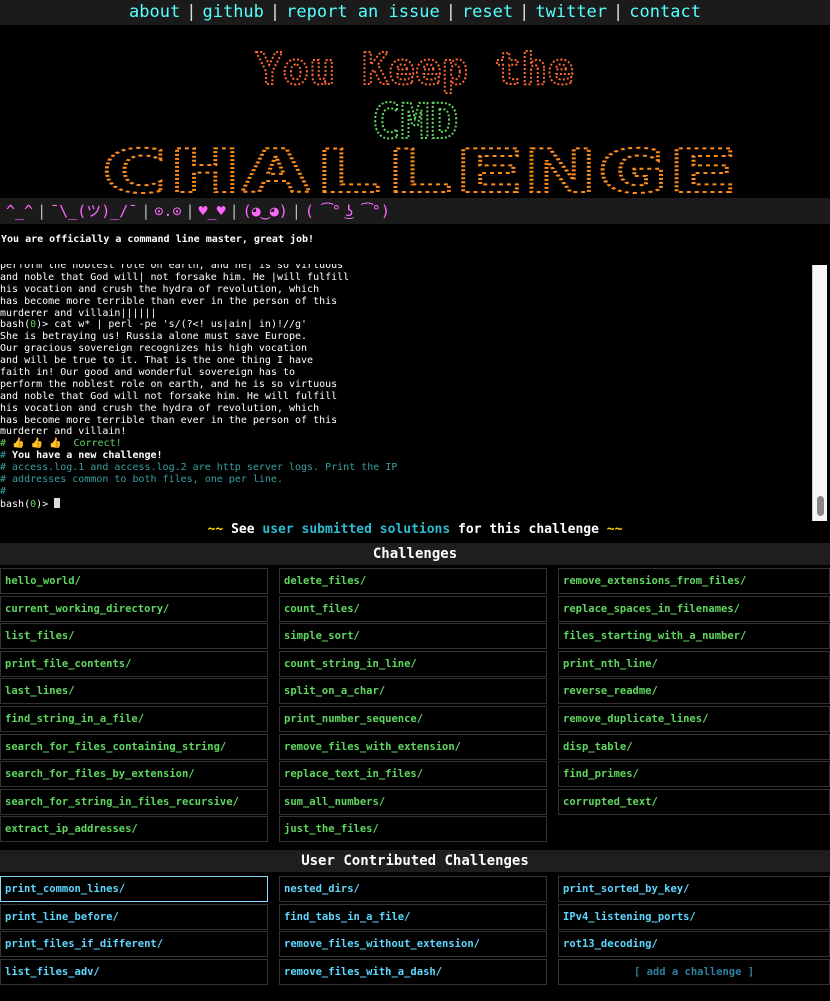 The width and height of the screenshot is (830, 1001). I want to click on challenge-link: current_working_directory/, so click(134, 608).